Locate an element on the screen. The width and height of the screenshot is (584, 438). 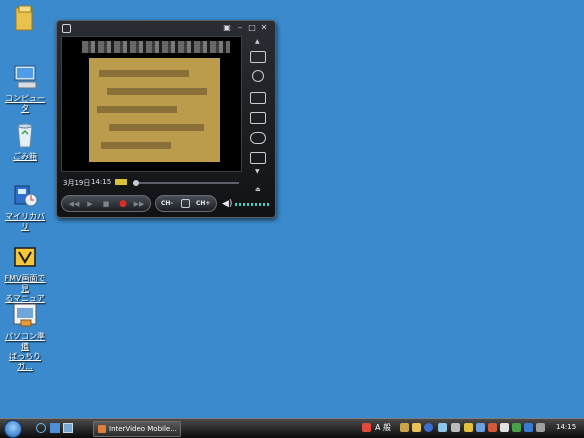
channel-up-button: CH+ is located at coordinates (203, 204).